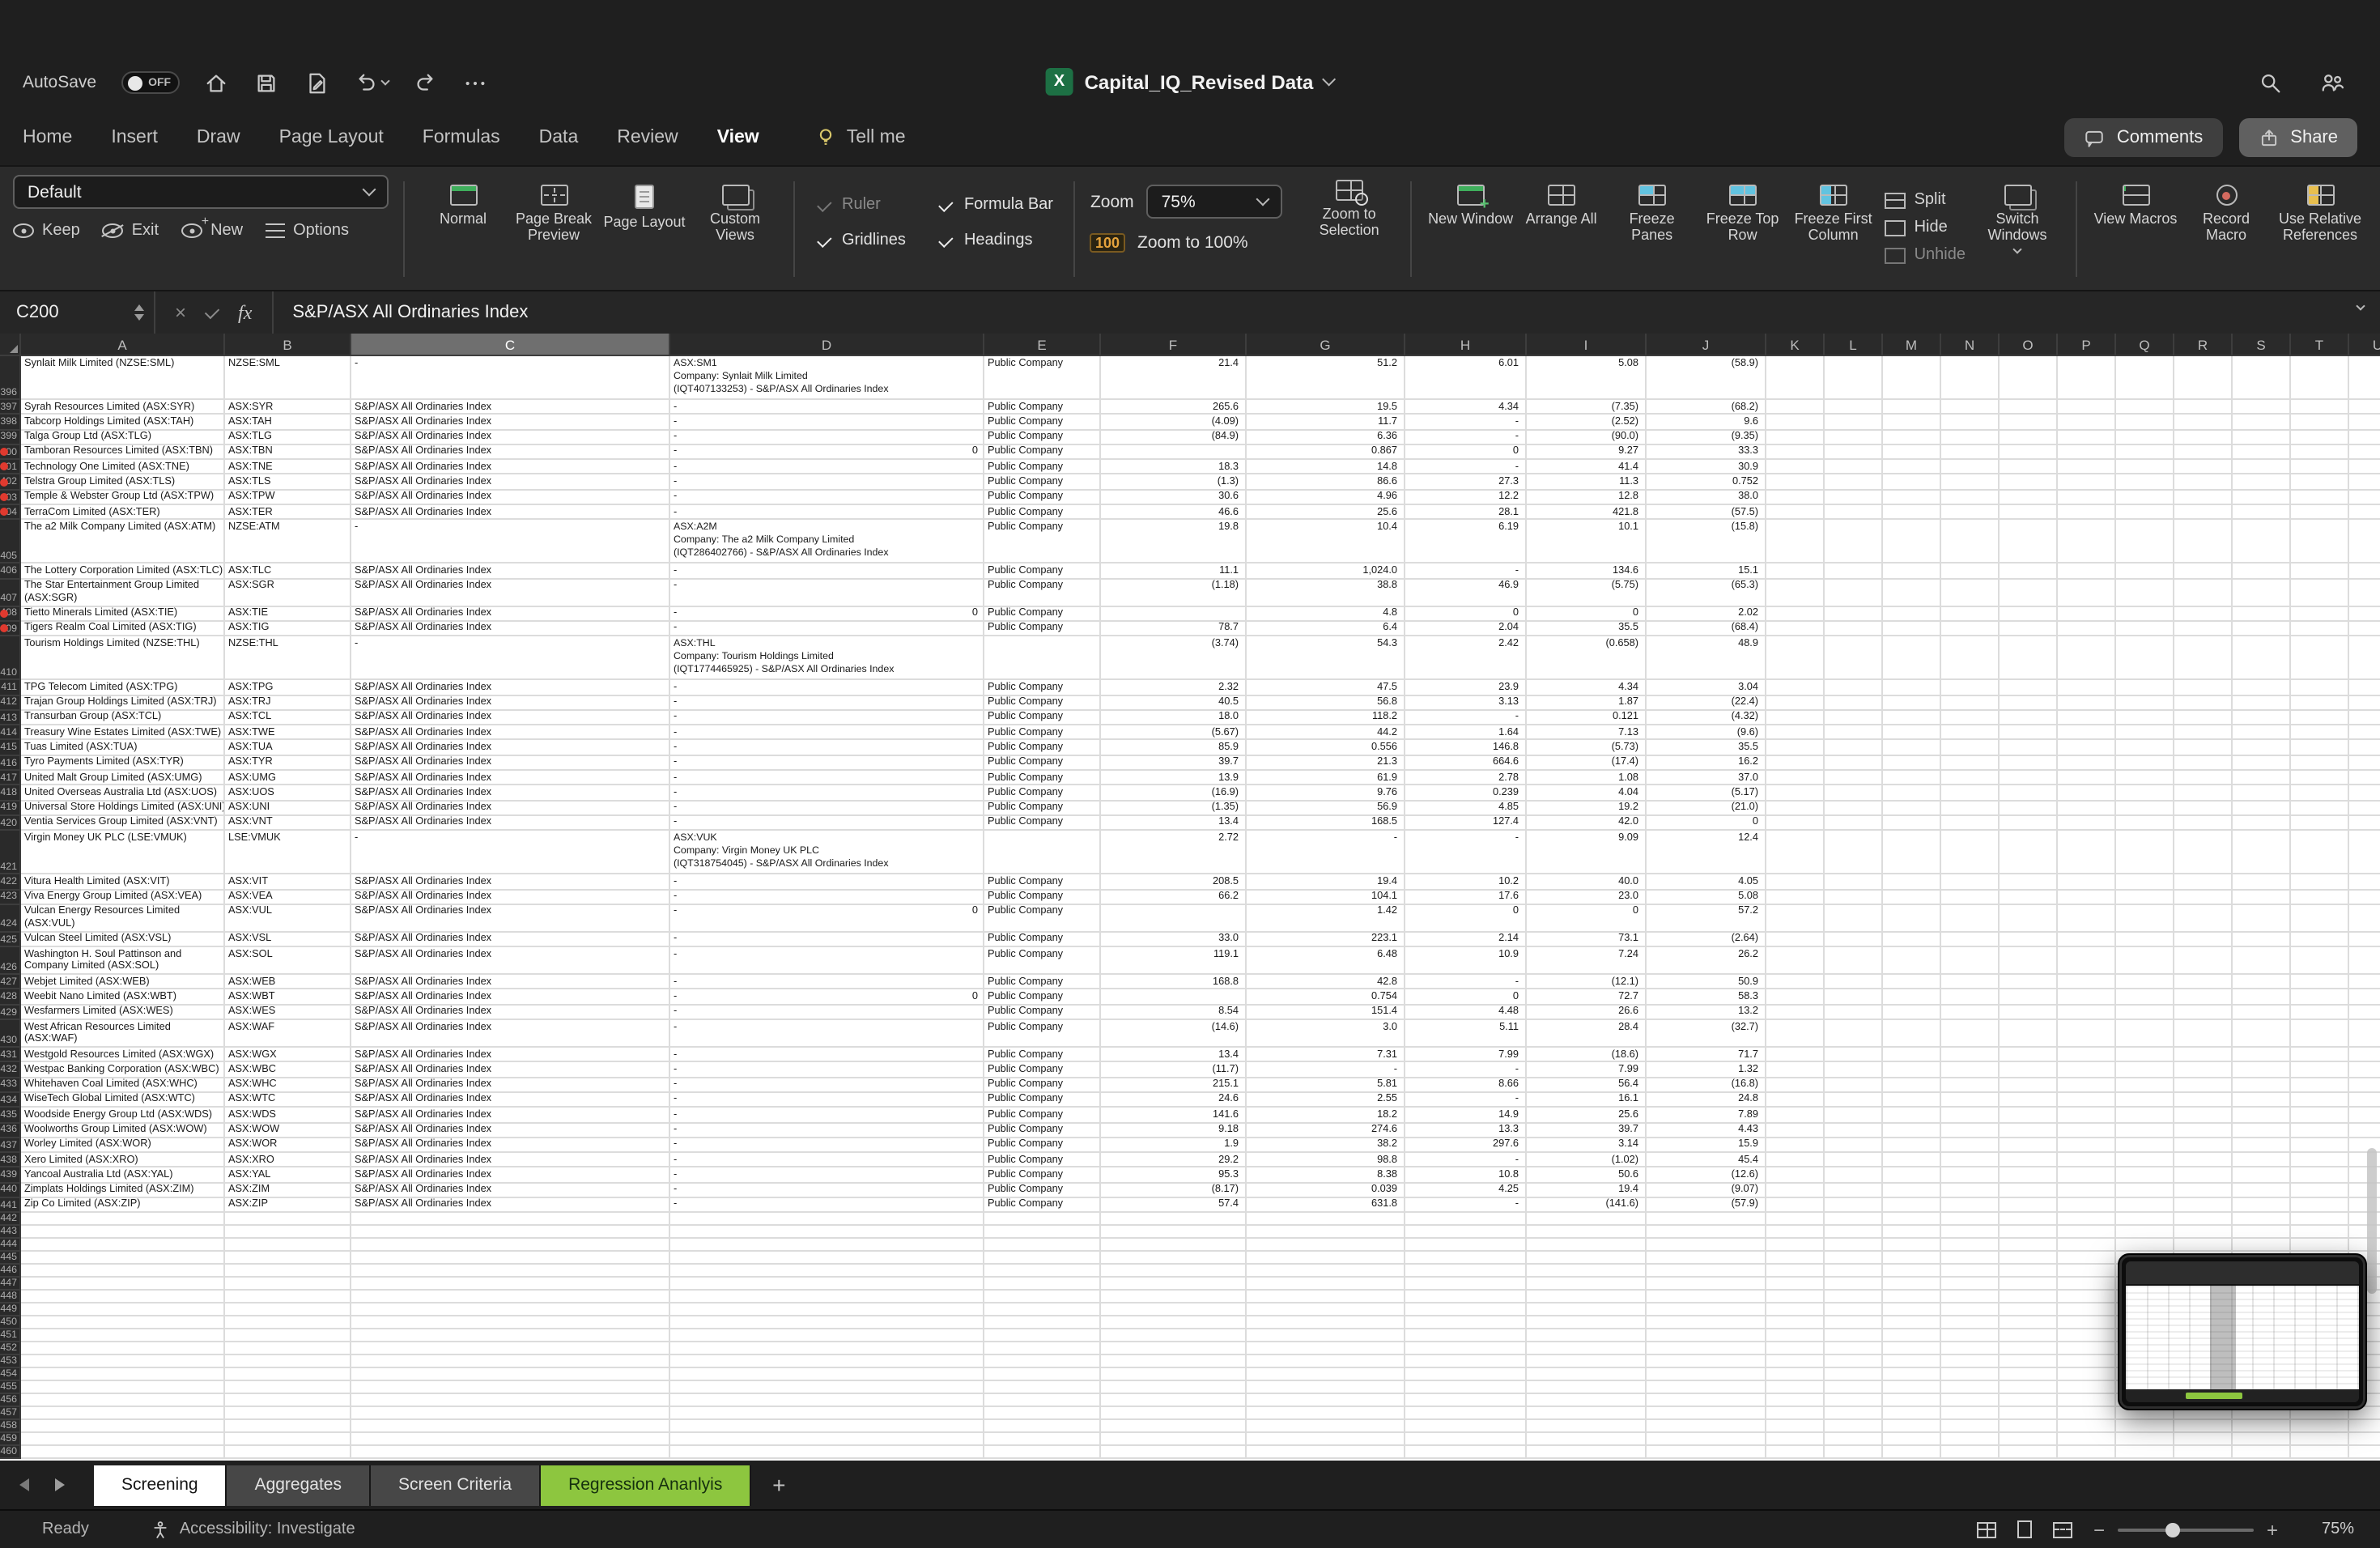 This screenshot has width=2380, height=1548. Describe the element at coordinates (1174, 962) in the screenshot. I see `cell-value: 119.1` at that location.